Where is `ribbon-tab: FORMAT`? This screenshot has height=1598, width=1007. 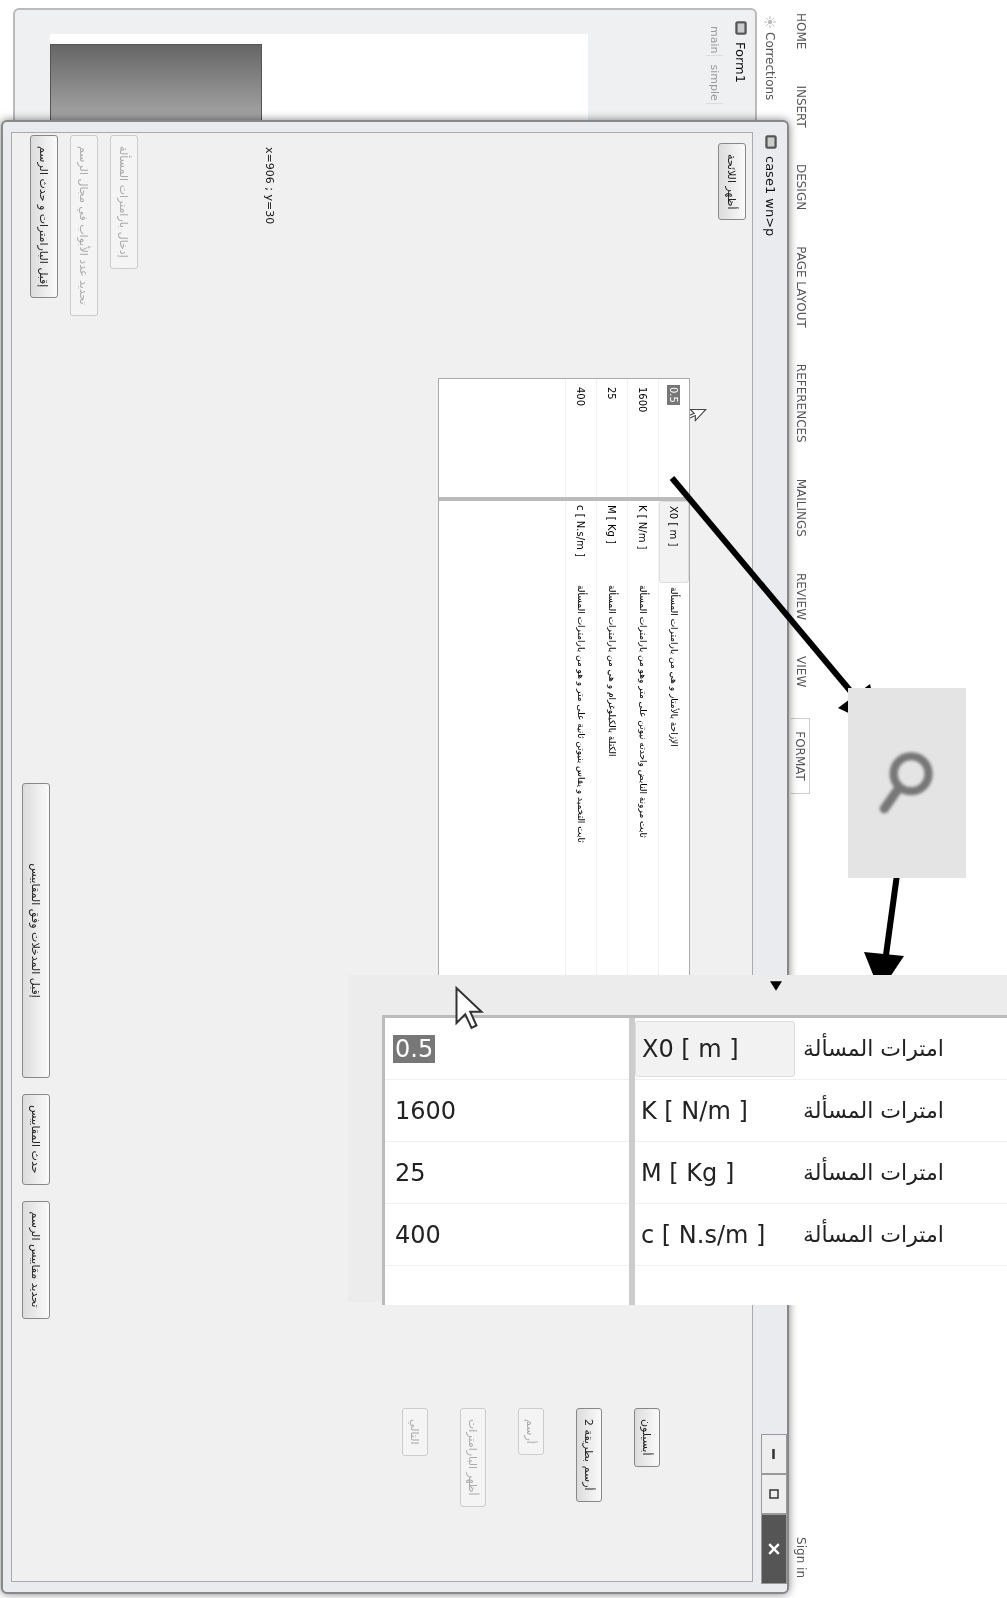
ribbon-tab: FORMAT is located at coordinates (801, 756).